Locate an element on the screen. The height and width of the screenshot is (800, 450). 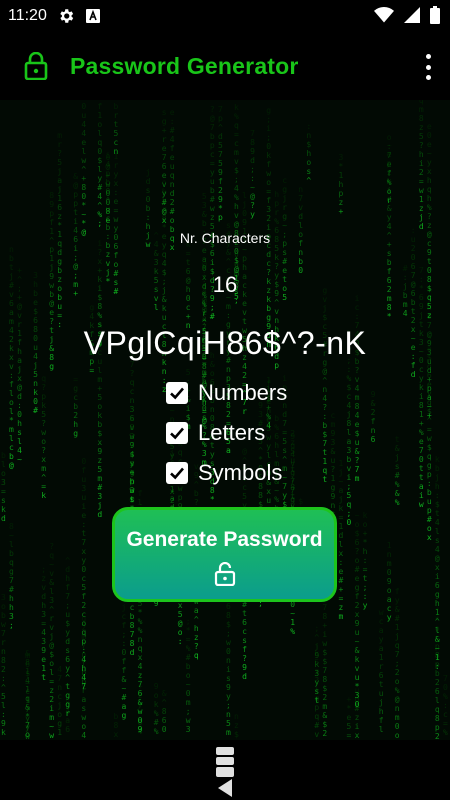
battery-icon is located at coordinates (435, 15).